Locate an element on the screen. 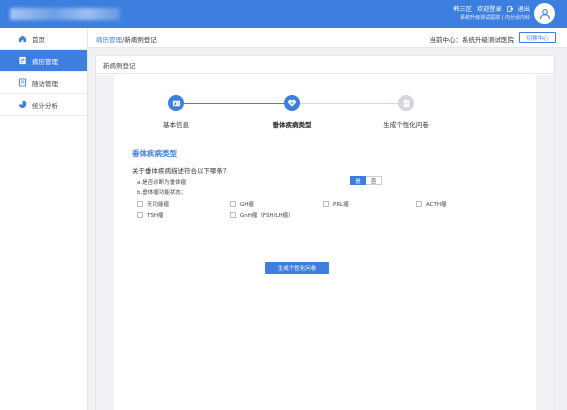  pie-chart-icon is located at coordinates (22, 104).